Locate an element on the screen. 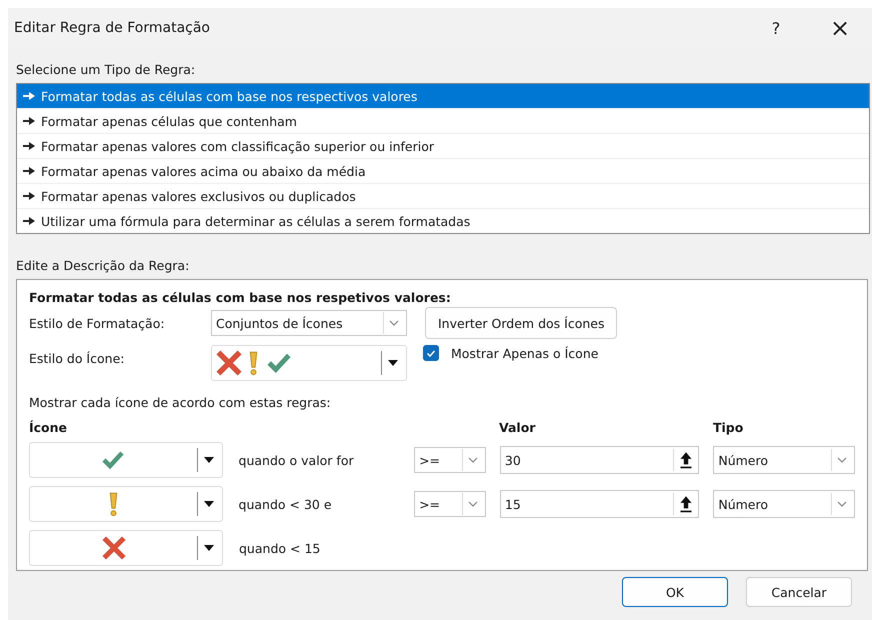  ok-button: OK is located at coordinates (675, 592).